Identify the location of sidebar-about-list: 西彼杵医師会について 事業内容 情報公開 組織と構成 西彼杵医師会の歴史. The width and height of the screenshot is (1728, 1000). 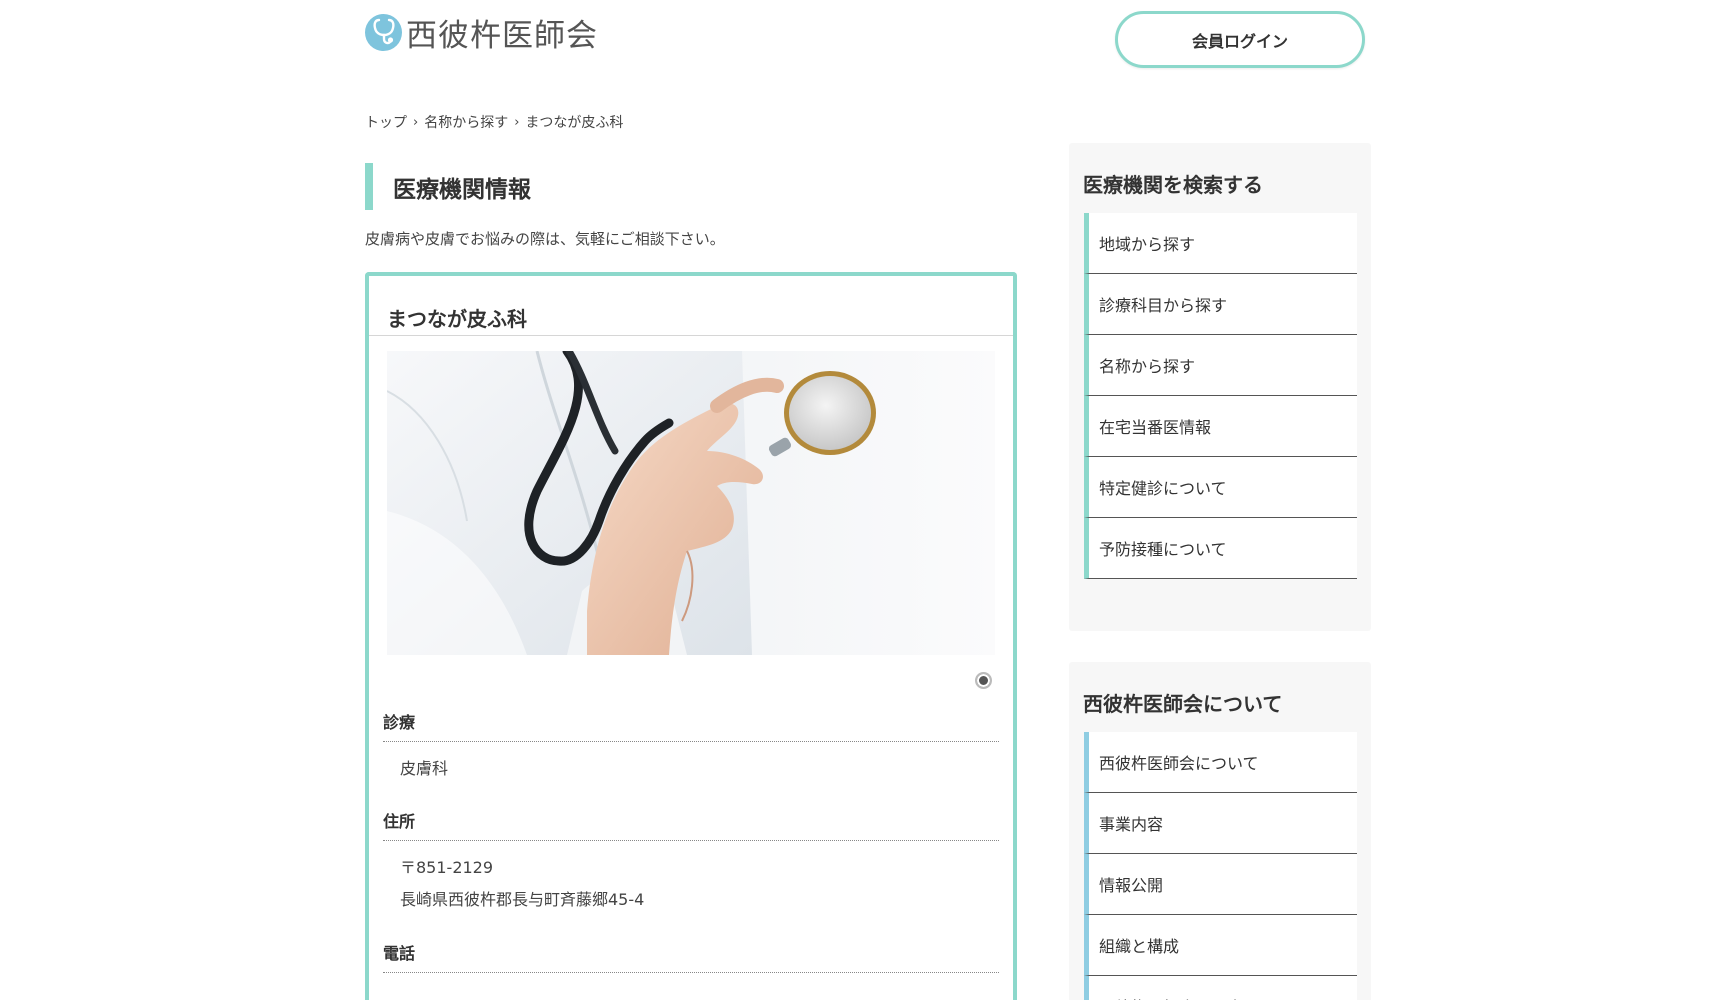
(1220, 866).